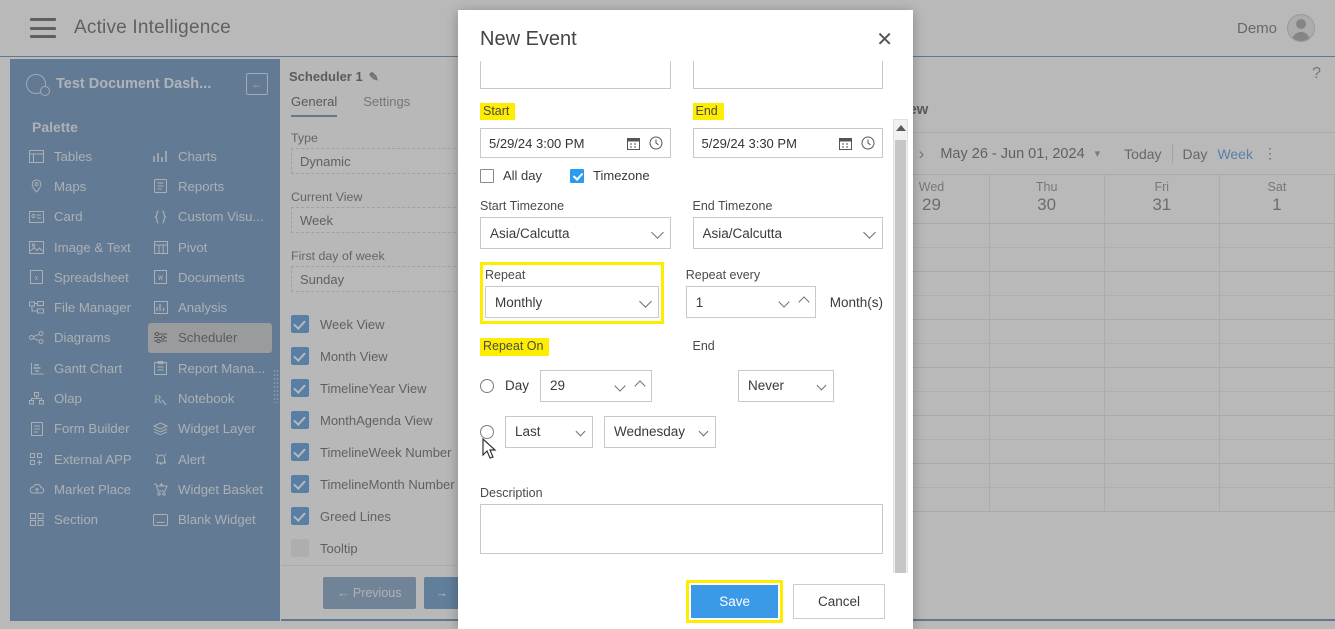  I want to click on settings-checkbox-row: TimelineMonth Number, so click(377, 484).